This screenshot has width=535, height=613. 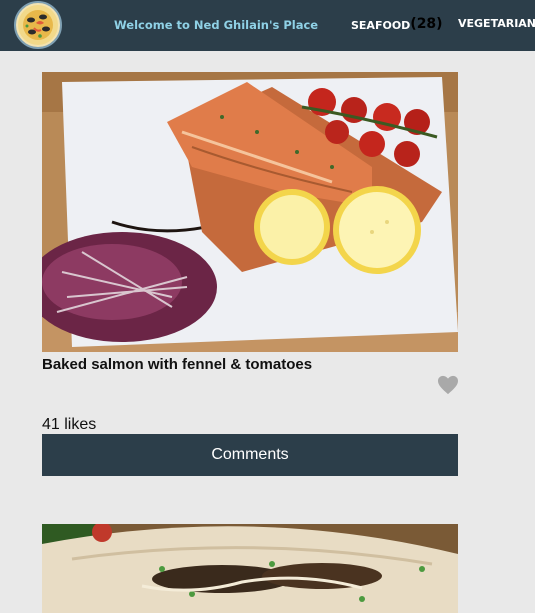 I want to click on like-heart-icon, so click(x=448, y=385).